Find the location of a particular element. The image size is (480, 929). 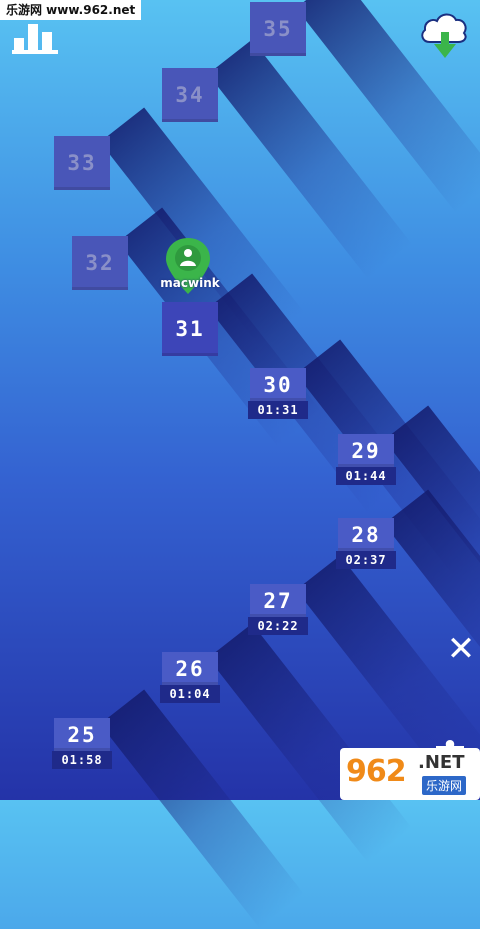

level-tile-26: 26 is located at coordinates (190, 668).